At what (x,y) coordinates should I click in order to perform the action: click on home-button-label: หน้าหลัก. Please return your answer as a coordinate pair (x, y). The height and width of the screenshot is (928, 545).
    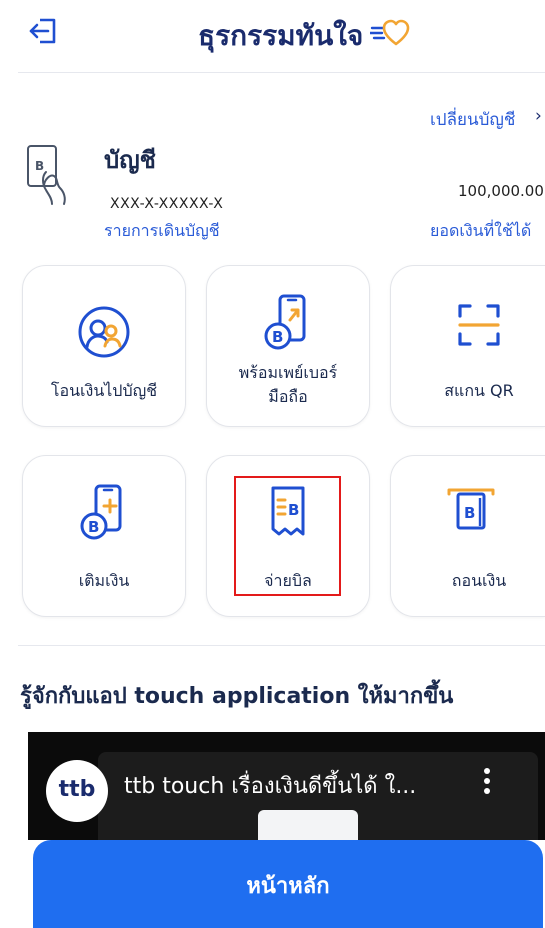
    Looking at the image, I should click on (288, 886).